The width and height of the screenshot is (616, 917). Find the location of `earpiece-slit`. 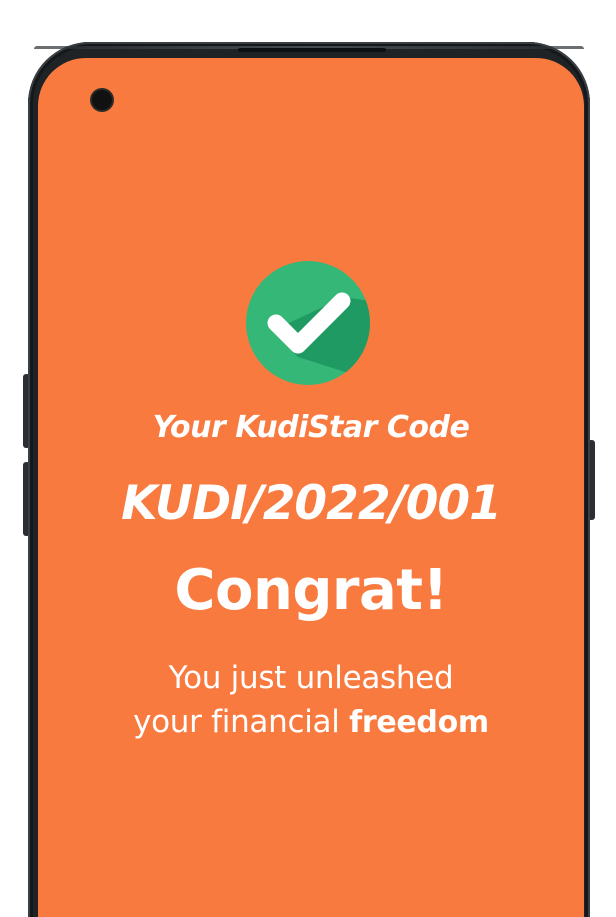

earpiece-slit is located at coordinates (312, 50).